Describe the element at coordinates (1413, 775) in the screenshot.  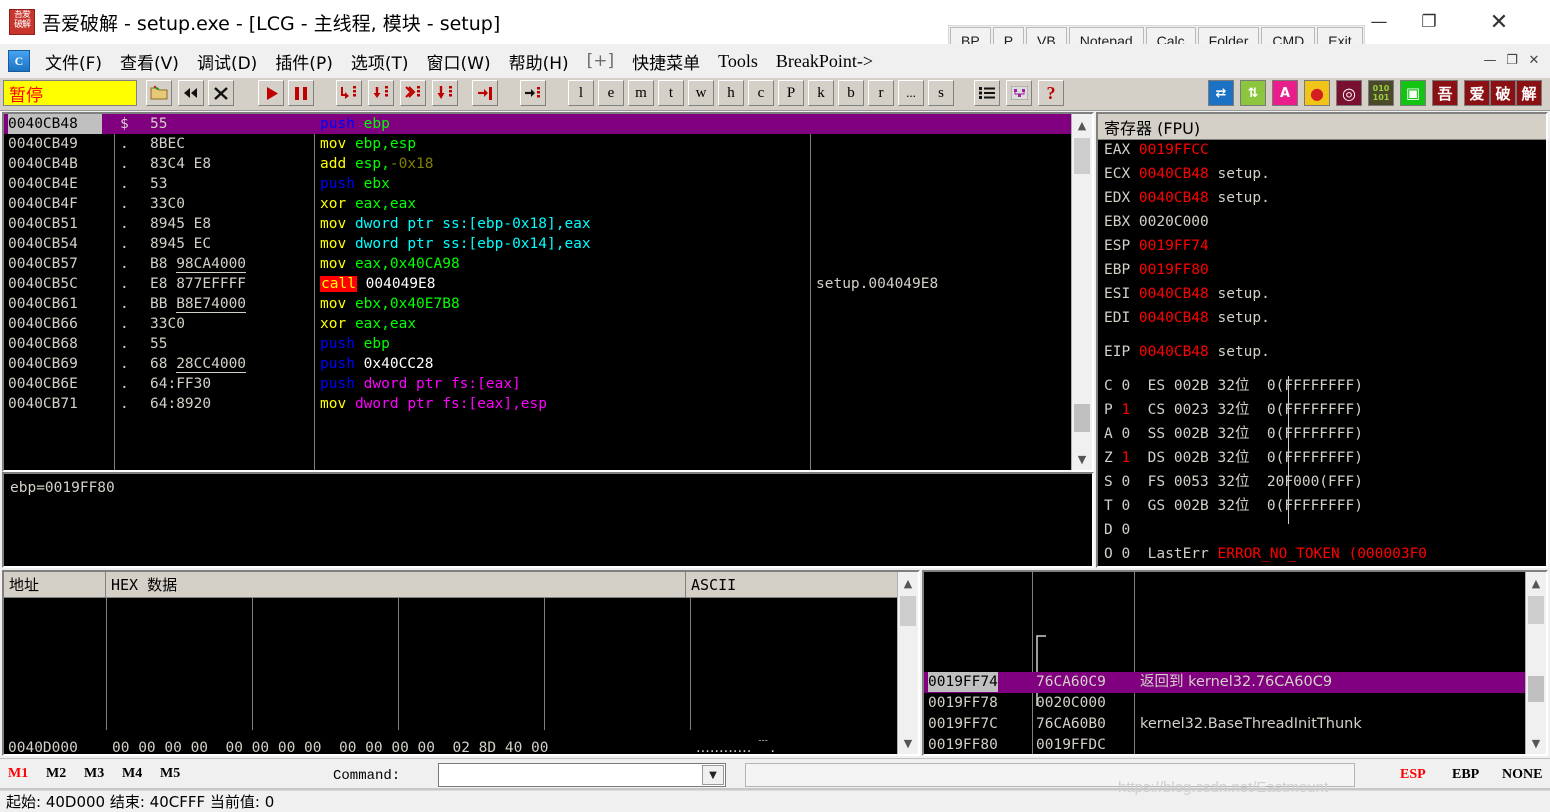
I see `reg-tag-esp: ESP` at that location.